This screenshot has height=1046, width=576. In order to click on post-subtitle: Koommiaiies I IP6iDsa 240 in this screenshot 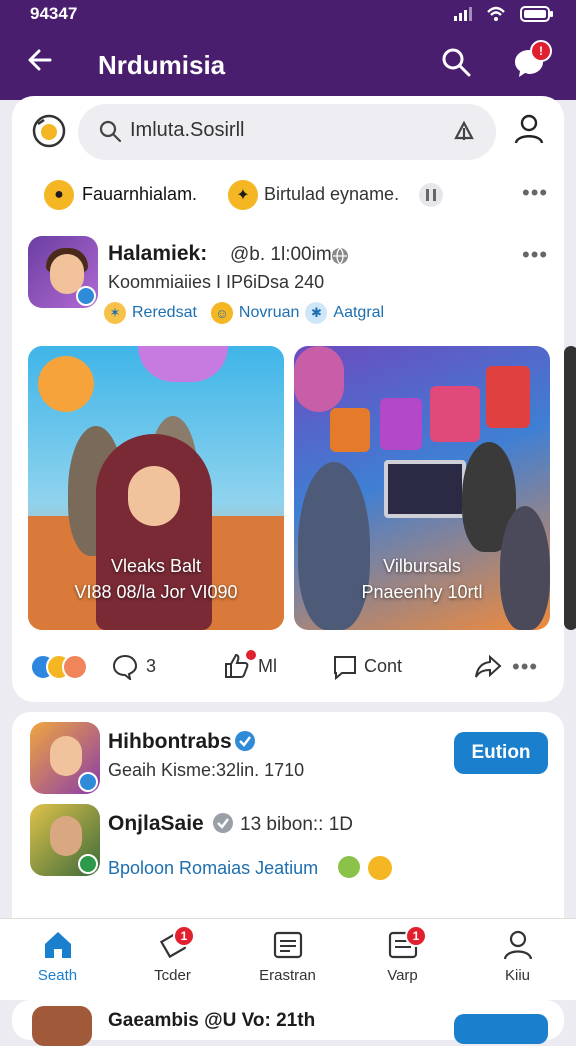, I will do `click(216, 282)`.